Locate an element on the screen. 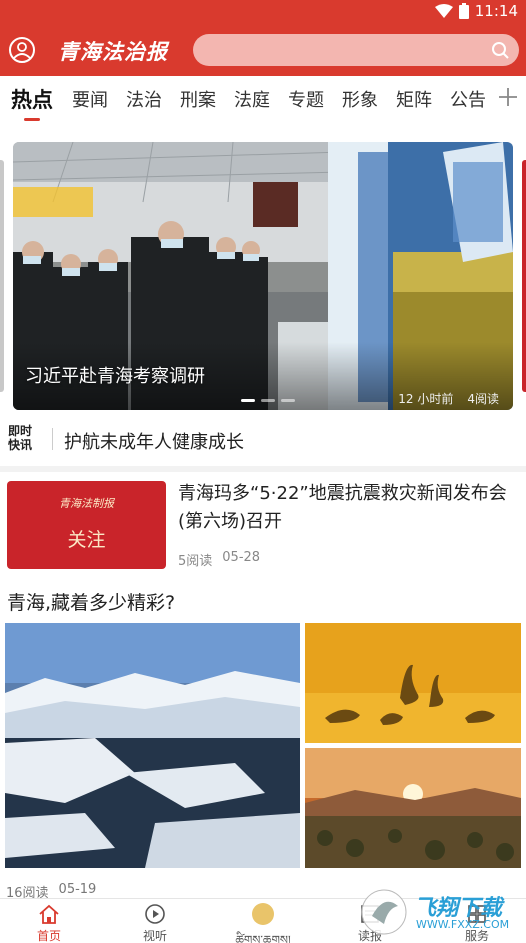 The image size is (526, 943). nav-tibetan: ཚིགས་ཆགས། is located at coordinates (263, 923).